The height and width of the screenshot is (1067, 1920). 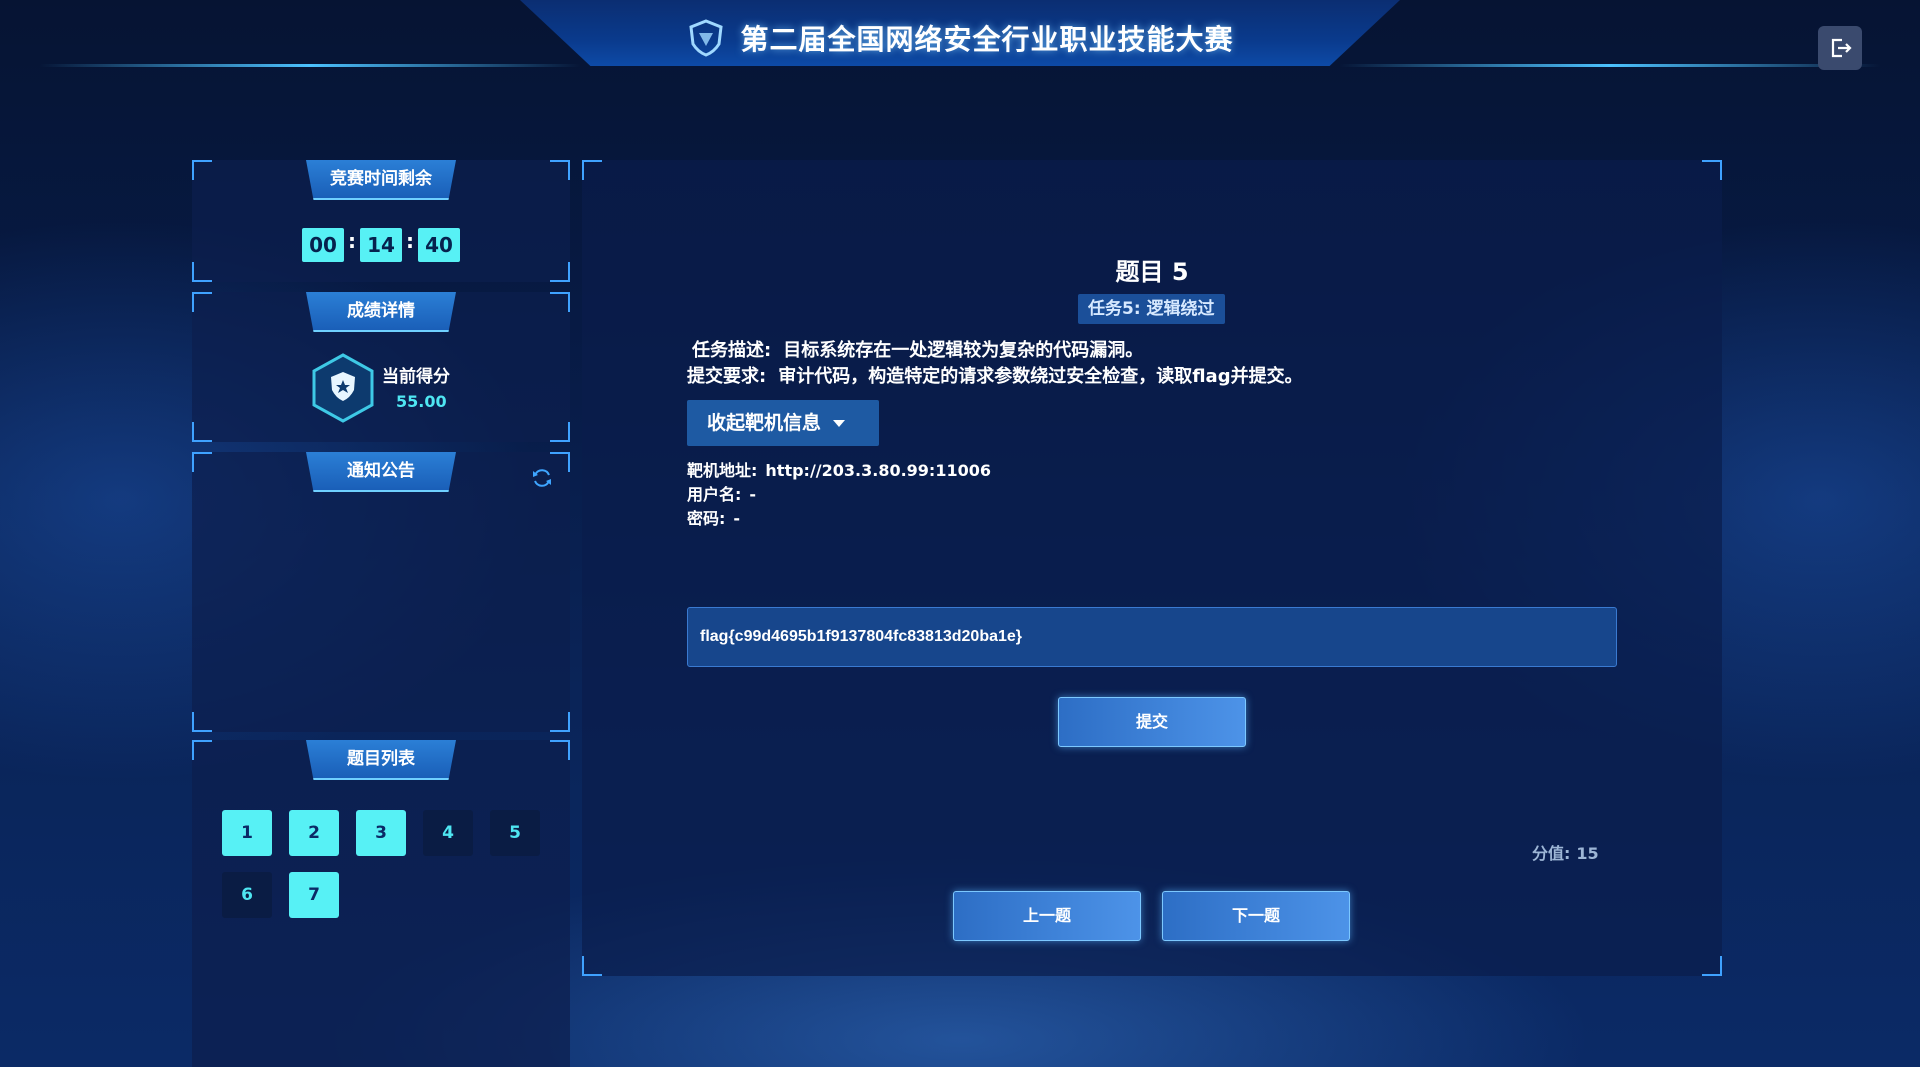 What do you see at coordinates (381, 903) in the screenshot?
I see `question-list-panel: 题目列表 1 2 3 4 5 6 7` at bounding box center [381, 903].